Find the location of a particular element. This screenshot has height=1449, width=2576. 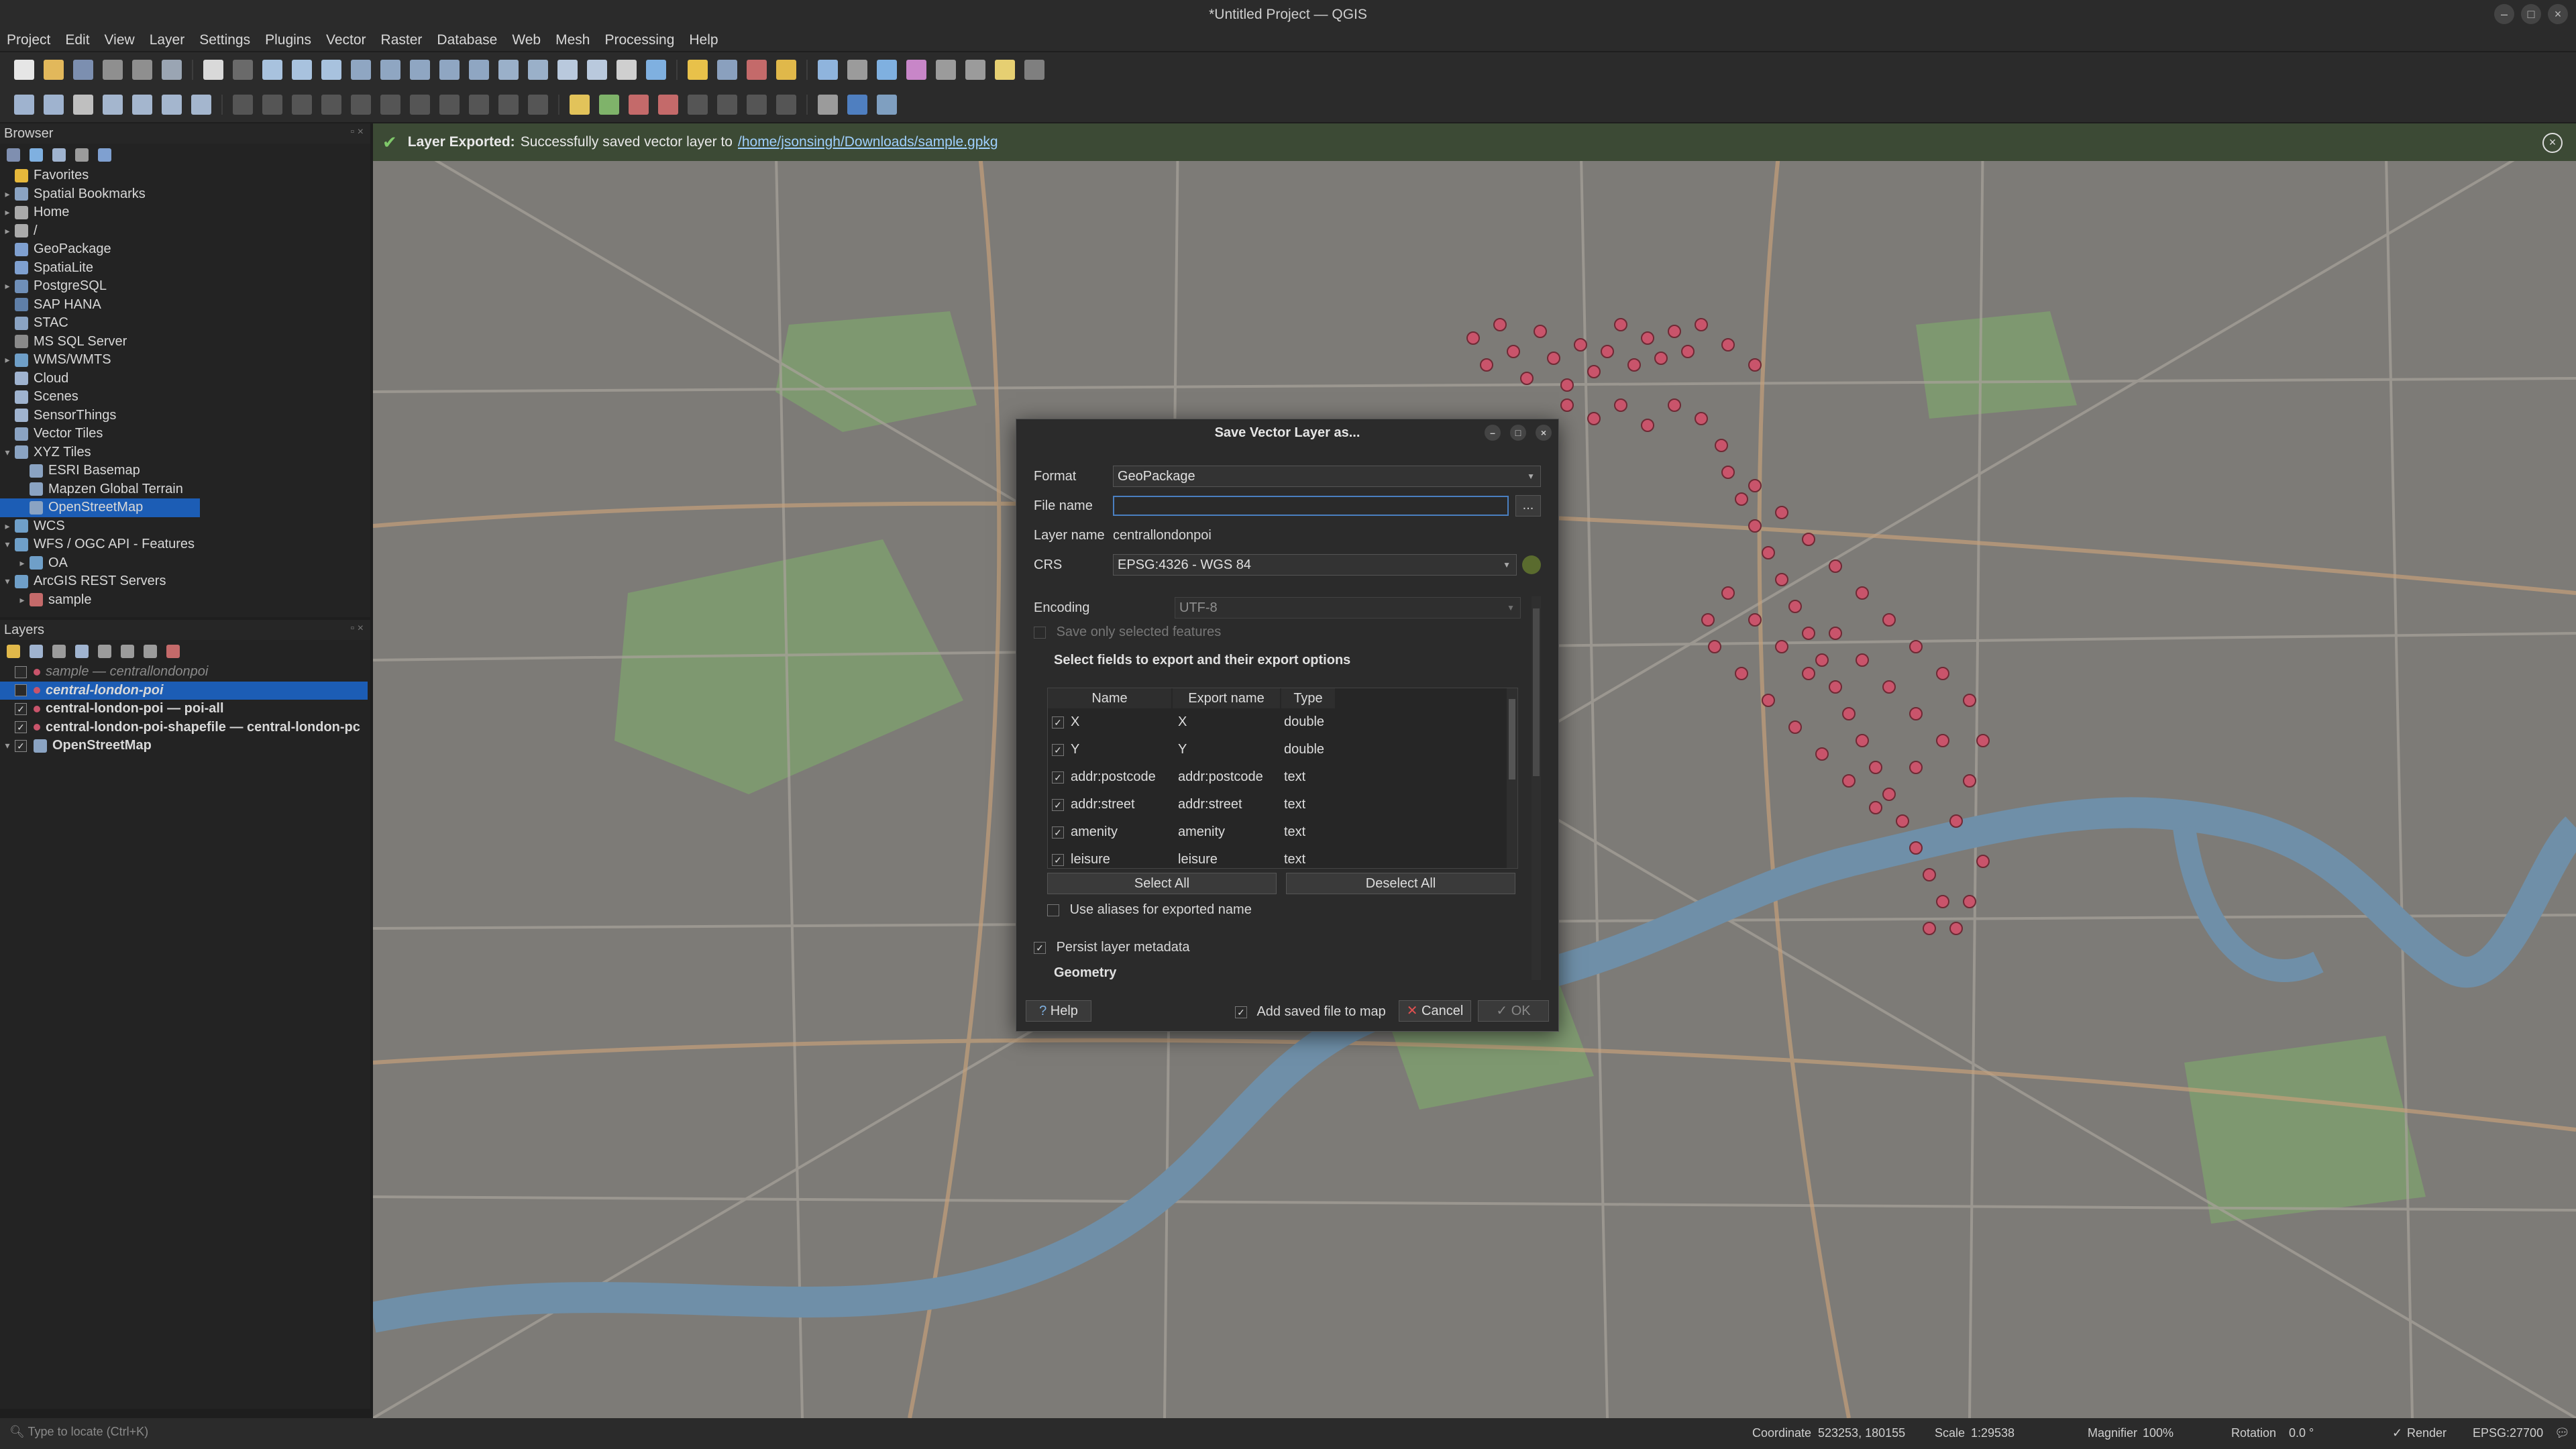

message-link: /home/jsonsingh/Downloads/sample.gpkg is located at coordinates (868, 142).